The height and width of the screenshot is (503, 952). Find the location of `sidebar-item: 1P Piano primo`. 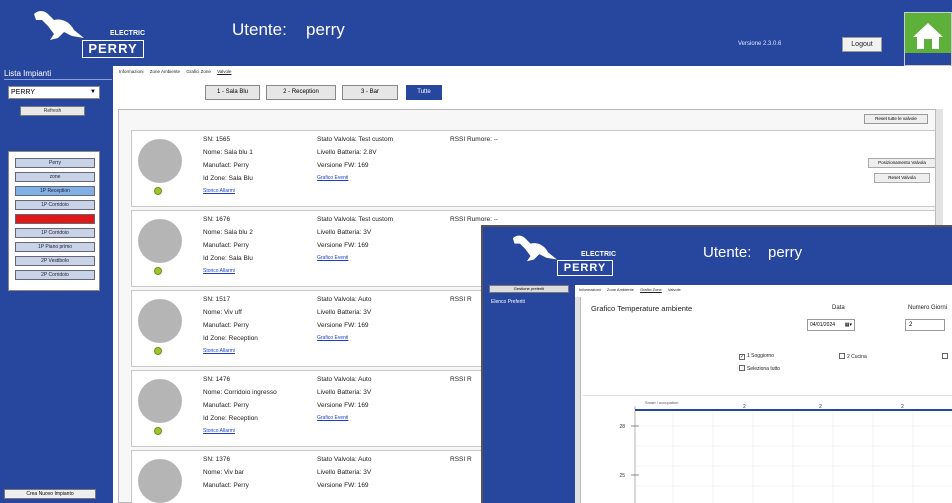

sidebar-item: 1P Piano primo is located at coordinates (55, 247).